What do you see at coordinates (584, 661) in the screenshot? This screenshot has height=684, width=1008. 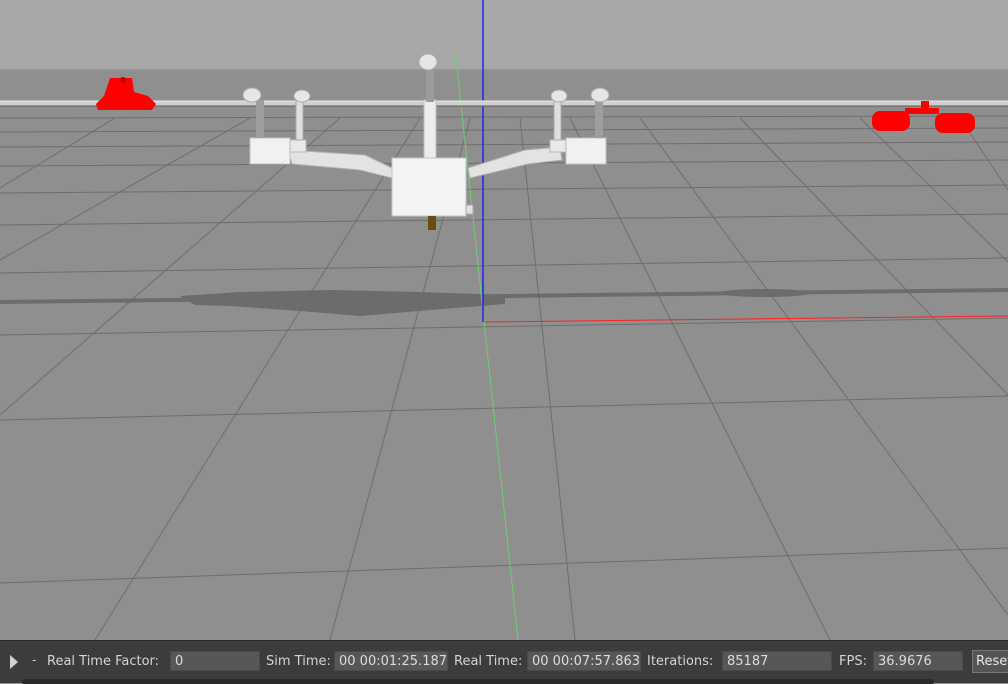 I see `real-time-field: 00 00:07:57.863` at bounding box center [584, 661].